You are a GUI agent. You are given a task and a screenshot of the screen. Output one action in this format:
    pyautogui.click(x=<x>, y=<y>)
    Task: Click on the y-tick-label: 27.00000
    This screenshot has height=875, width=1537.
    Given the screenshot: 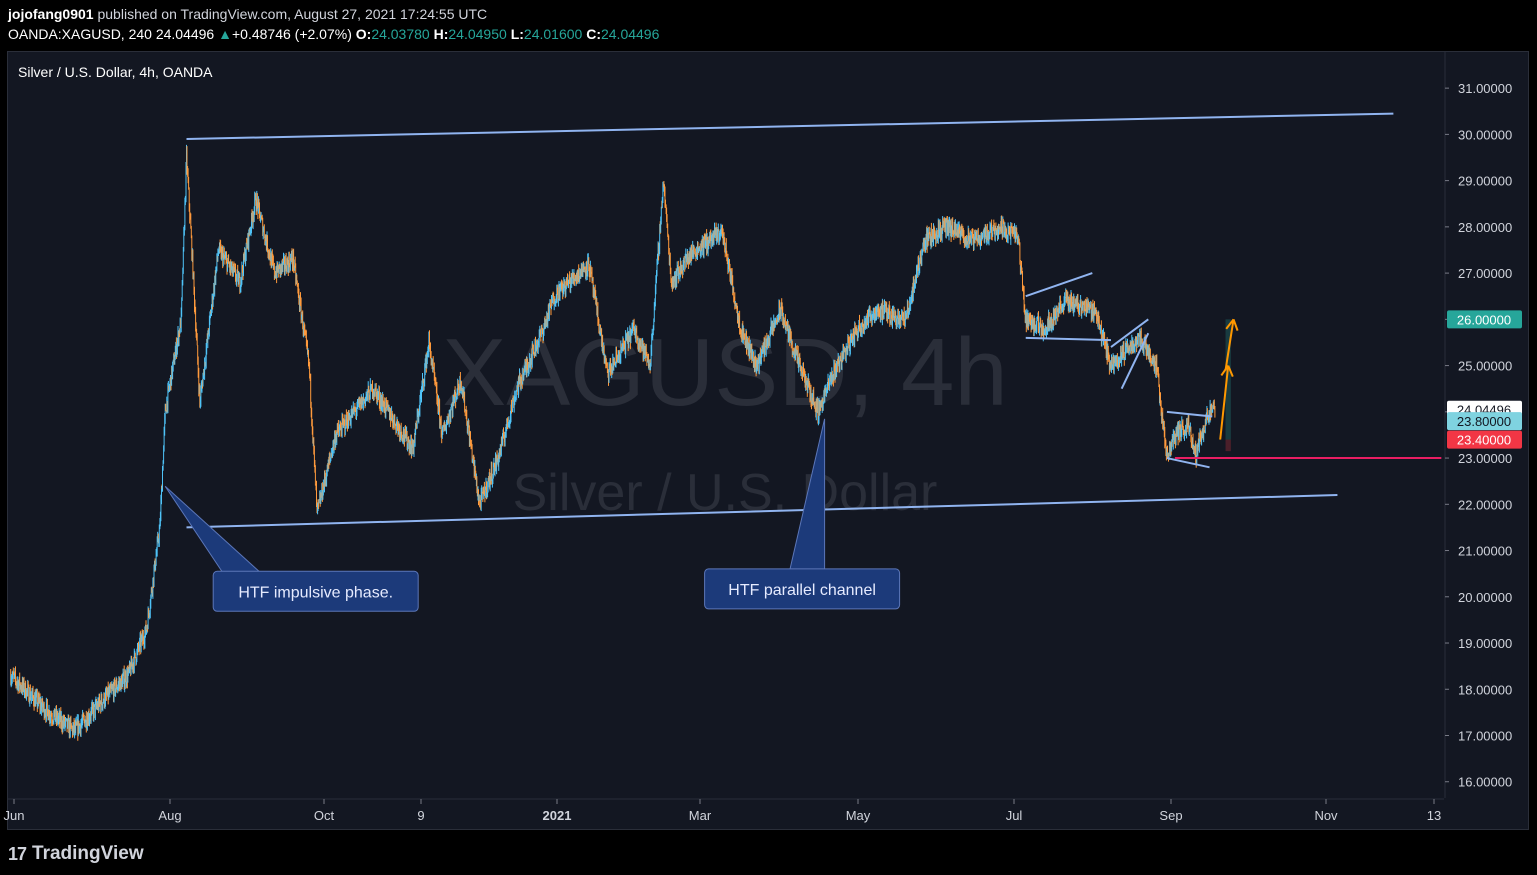 What is the action you would take?
    pyautogui.click(x=1485, y=273)
    